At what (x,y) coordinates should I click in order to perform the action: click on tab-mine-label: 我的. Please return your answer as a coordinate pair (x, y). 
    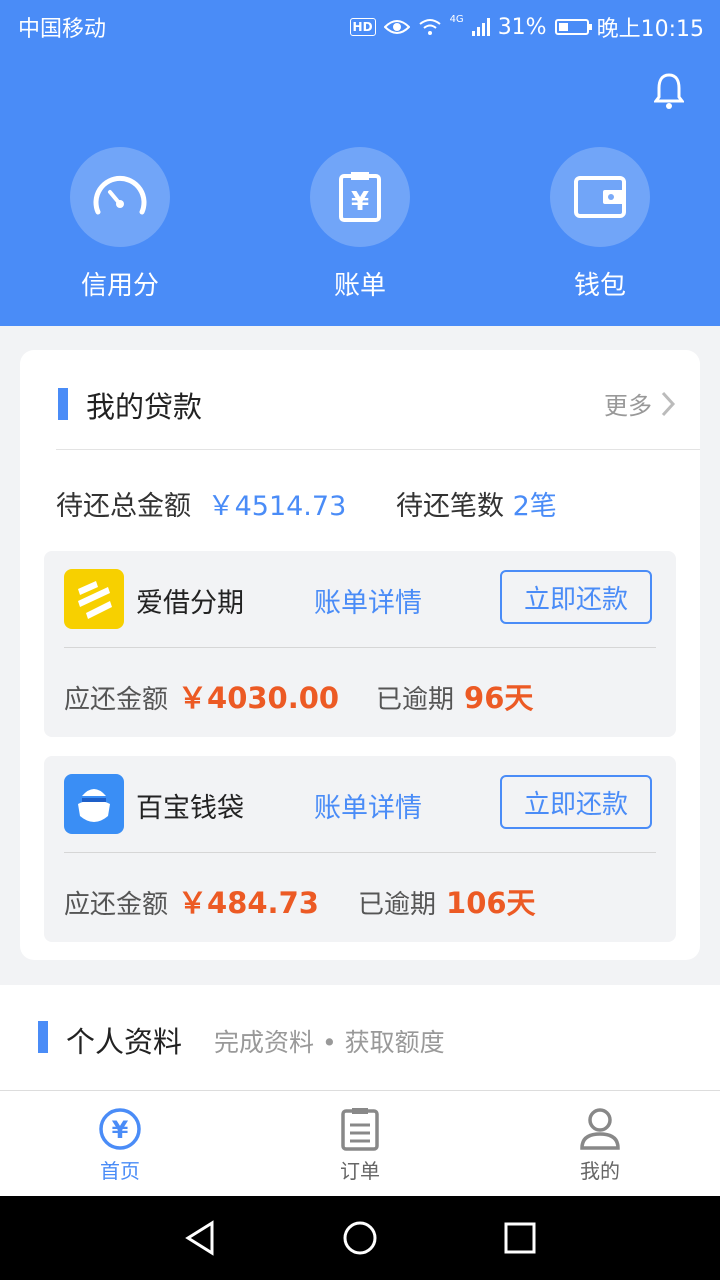
    Looking at the image, I should click on (600, 1171).